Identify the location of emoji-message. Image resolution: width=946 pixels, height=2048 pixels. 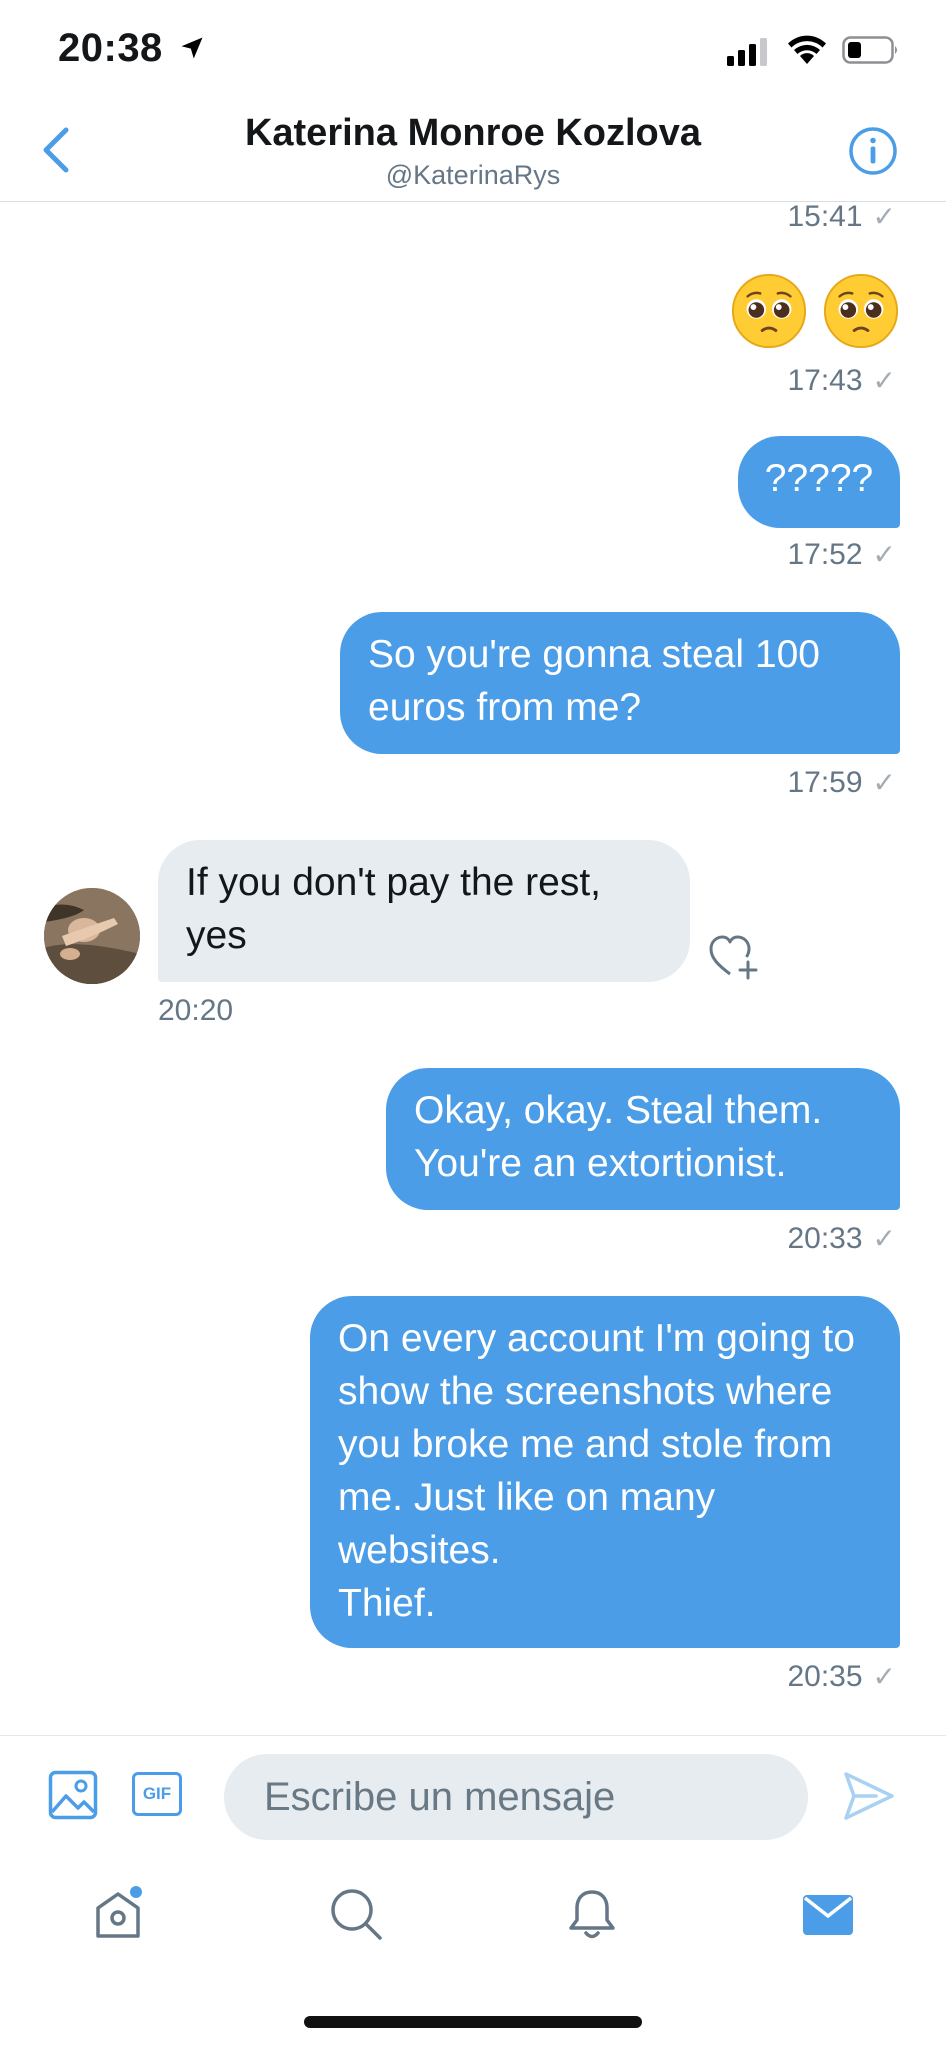
(815, 311).